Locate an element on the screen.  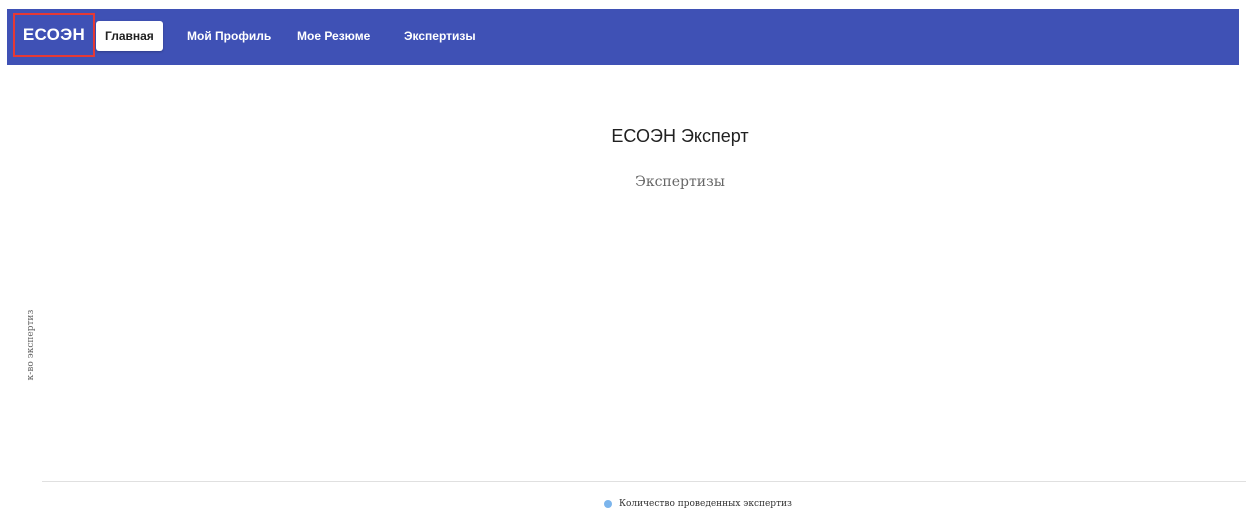
nav-item-expertises: Экспертизы is located at coordinates (440, 36).